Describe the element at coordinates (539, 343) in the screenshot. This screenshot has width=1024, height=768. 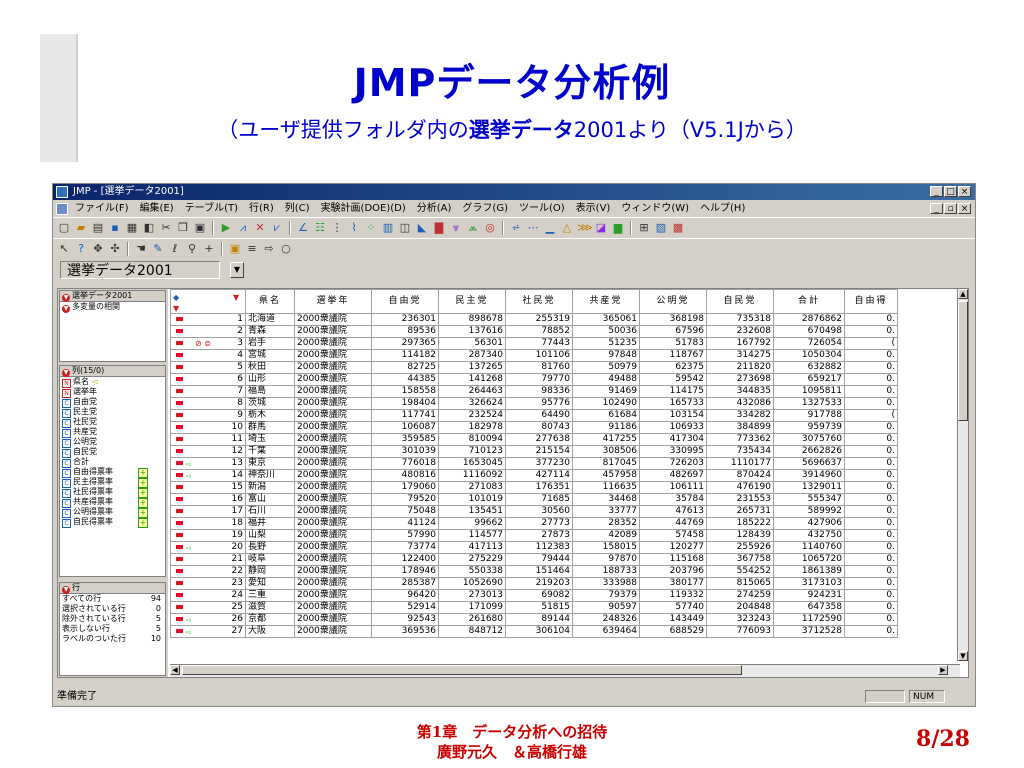
I see `table-cell: 77443` at that location.